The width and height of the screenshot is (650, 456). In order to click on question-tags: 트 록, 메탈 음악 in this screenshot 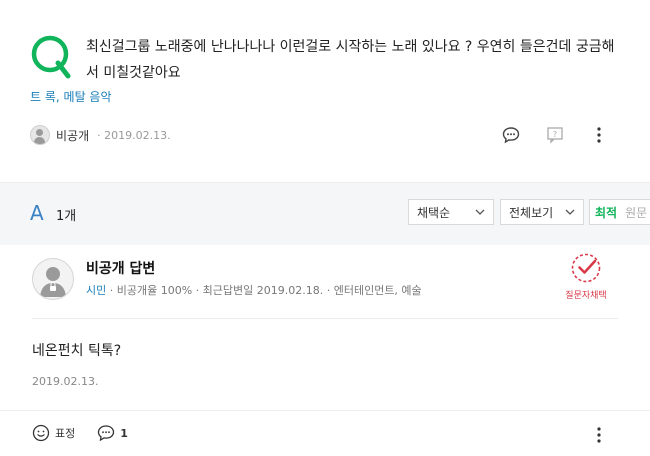, I will do `click(71, 96)`.